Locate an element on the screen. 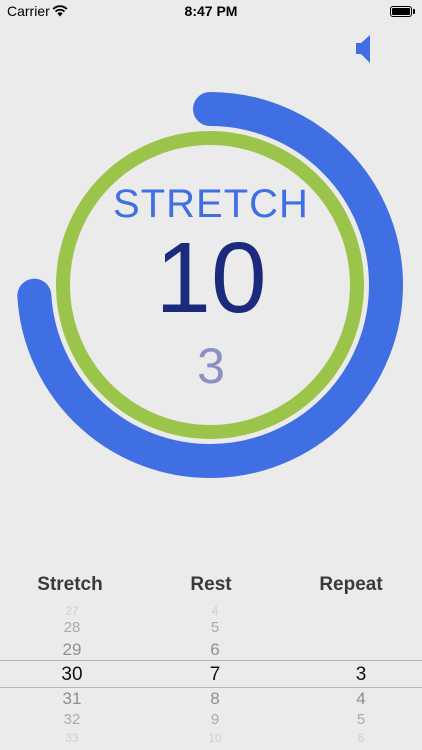 This screenshot has width=422, height=750. phase-label: STRETCH is located at coordinates (211, 204).